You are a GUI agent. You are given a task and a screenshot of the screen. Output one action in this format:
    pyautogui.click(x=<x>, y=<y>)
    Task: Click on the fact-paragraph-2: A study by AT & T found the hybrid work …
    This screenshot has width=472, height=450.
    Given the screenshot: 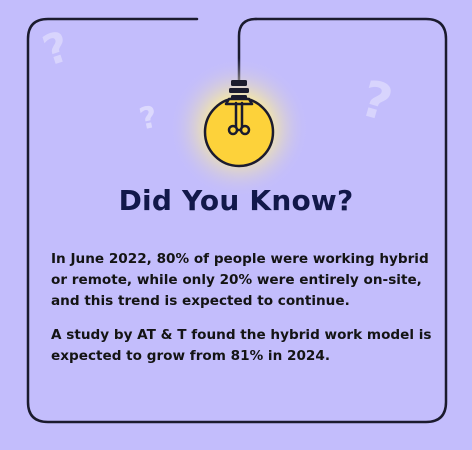 What is the action you would take?
    pyautogui.click(x=241, y=345)
    